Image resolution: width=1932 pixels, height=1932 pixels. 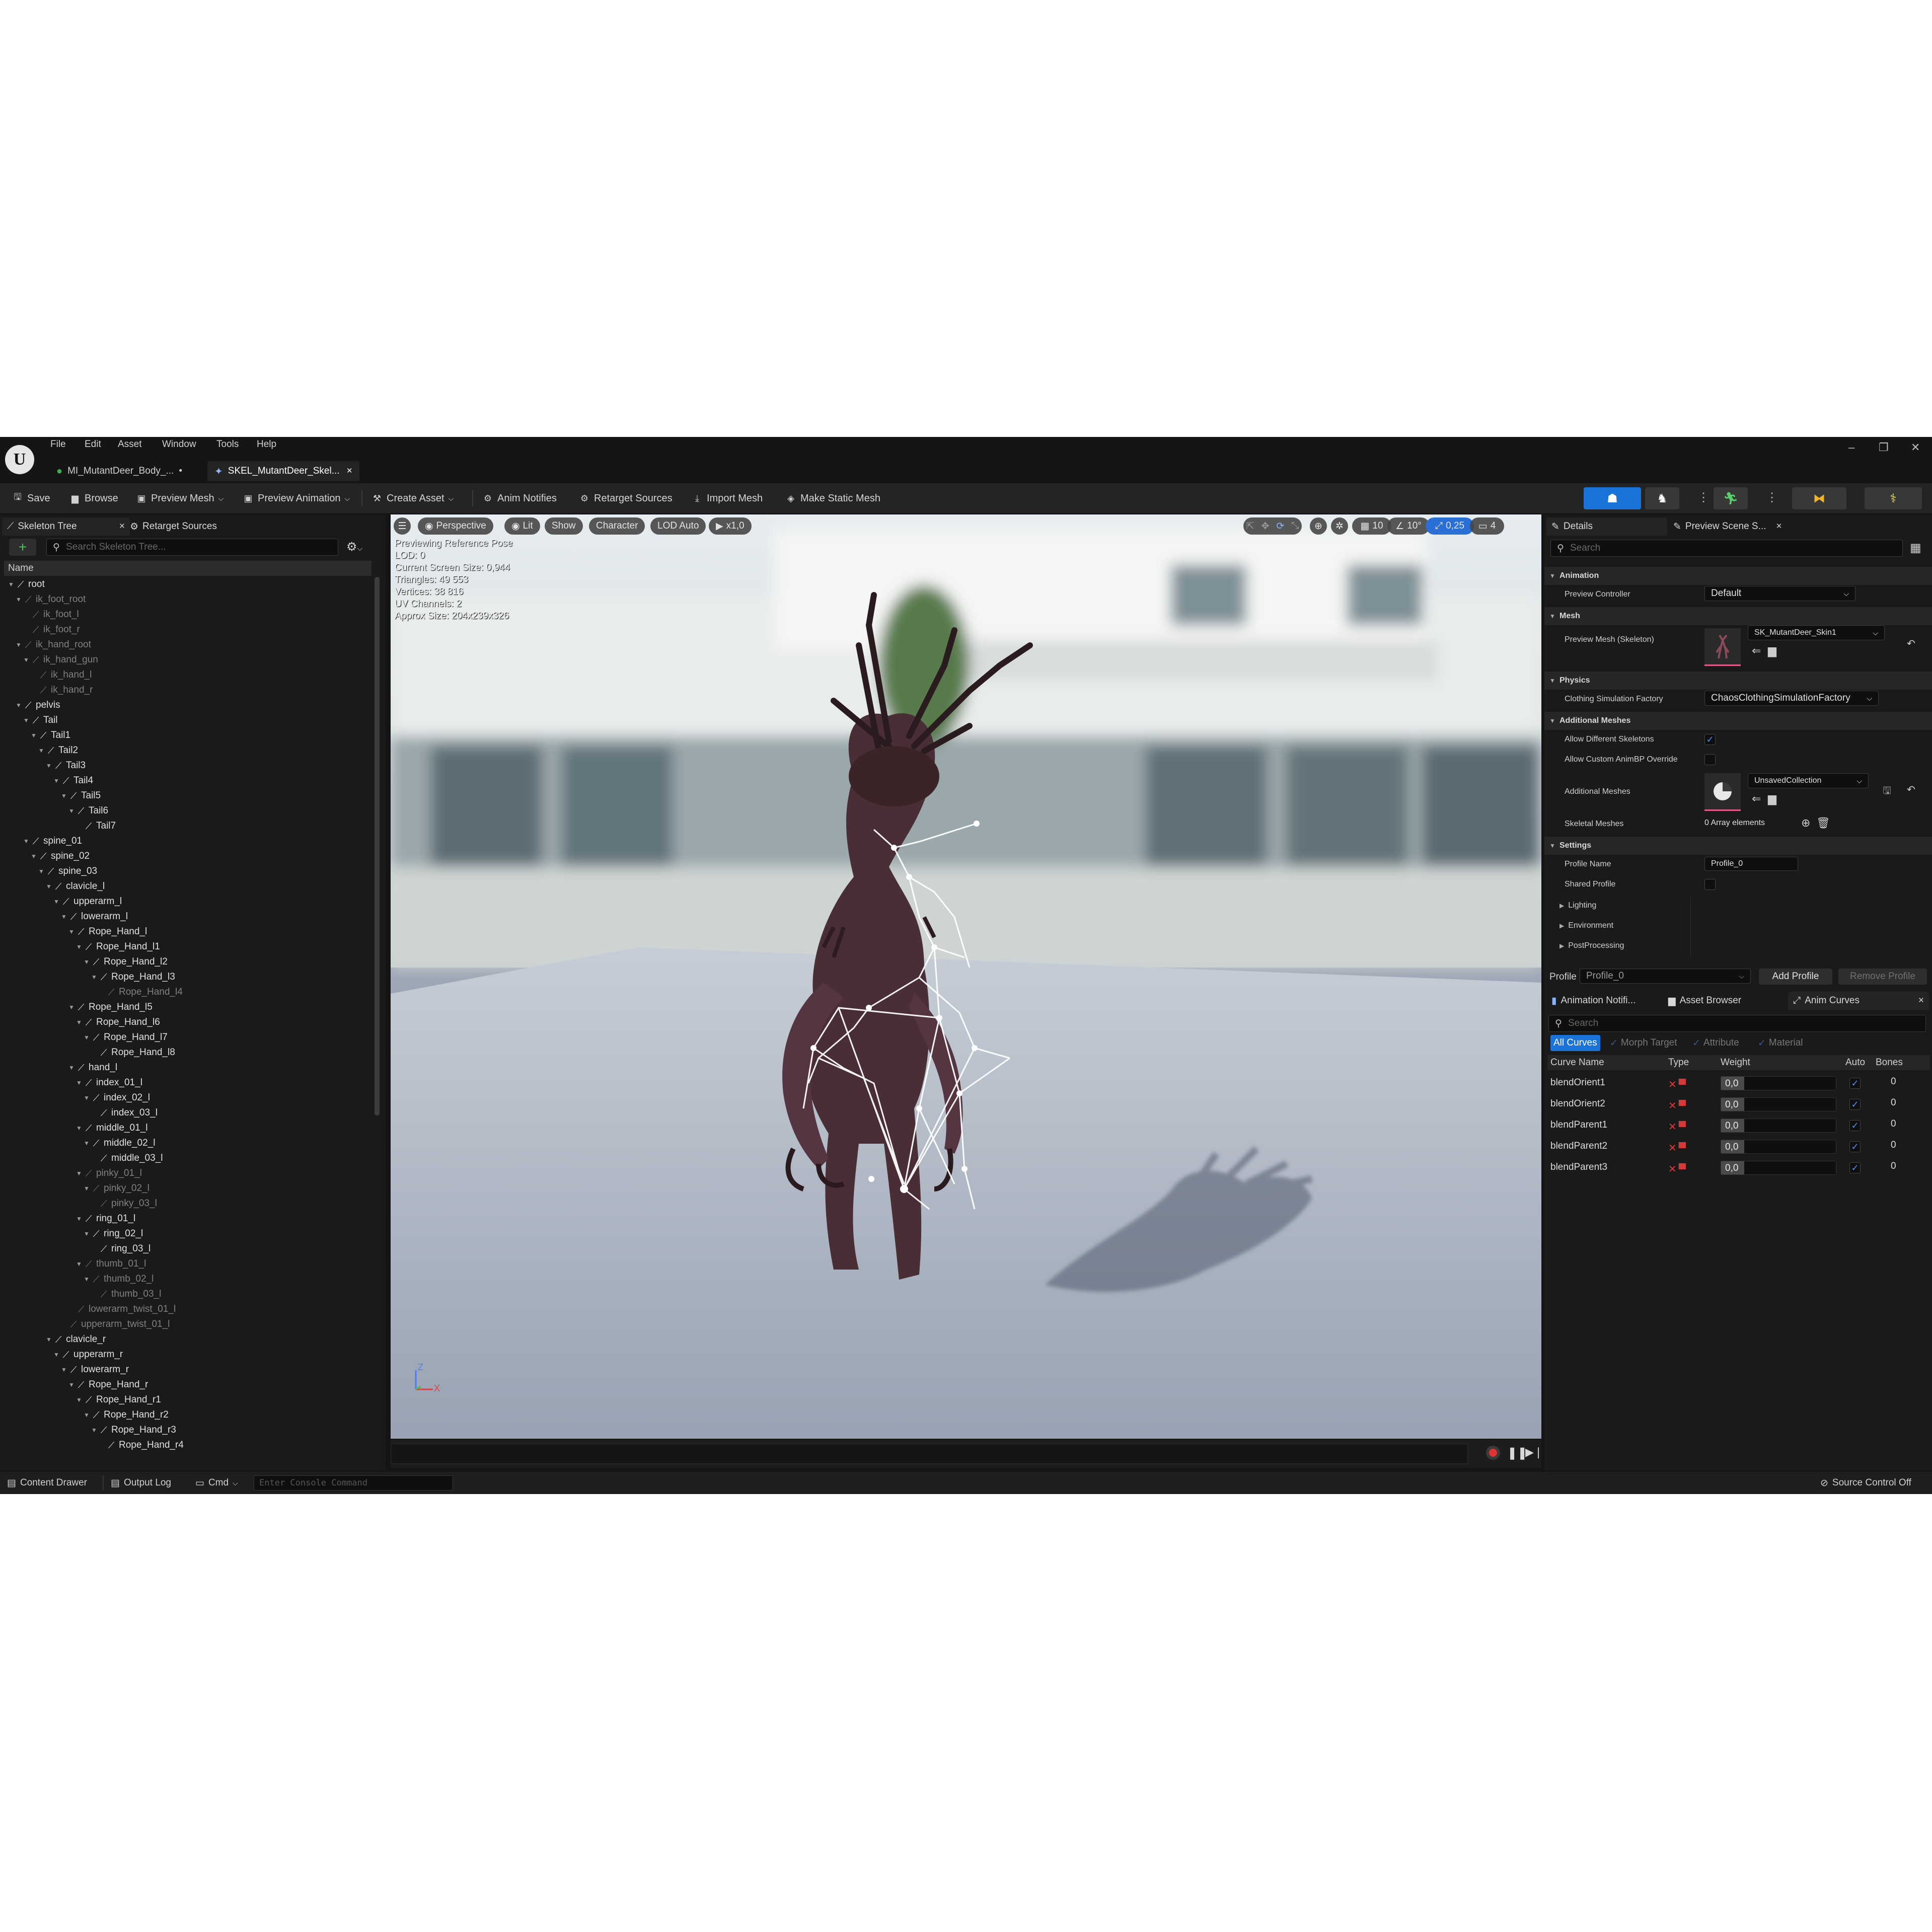 I want to click on lod-button: LOD Auto, so click(x=678, y=526).